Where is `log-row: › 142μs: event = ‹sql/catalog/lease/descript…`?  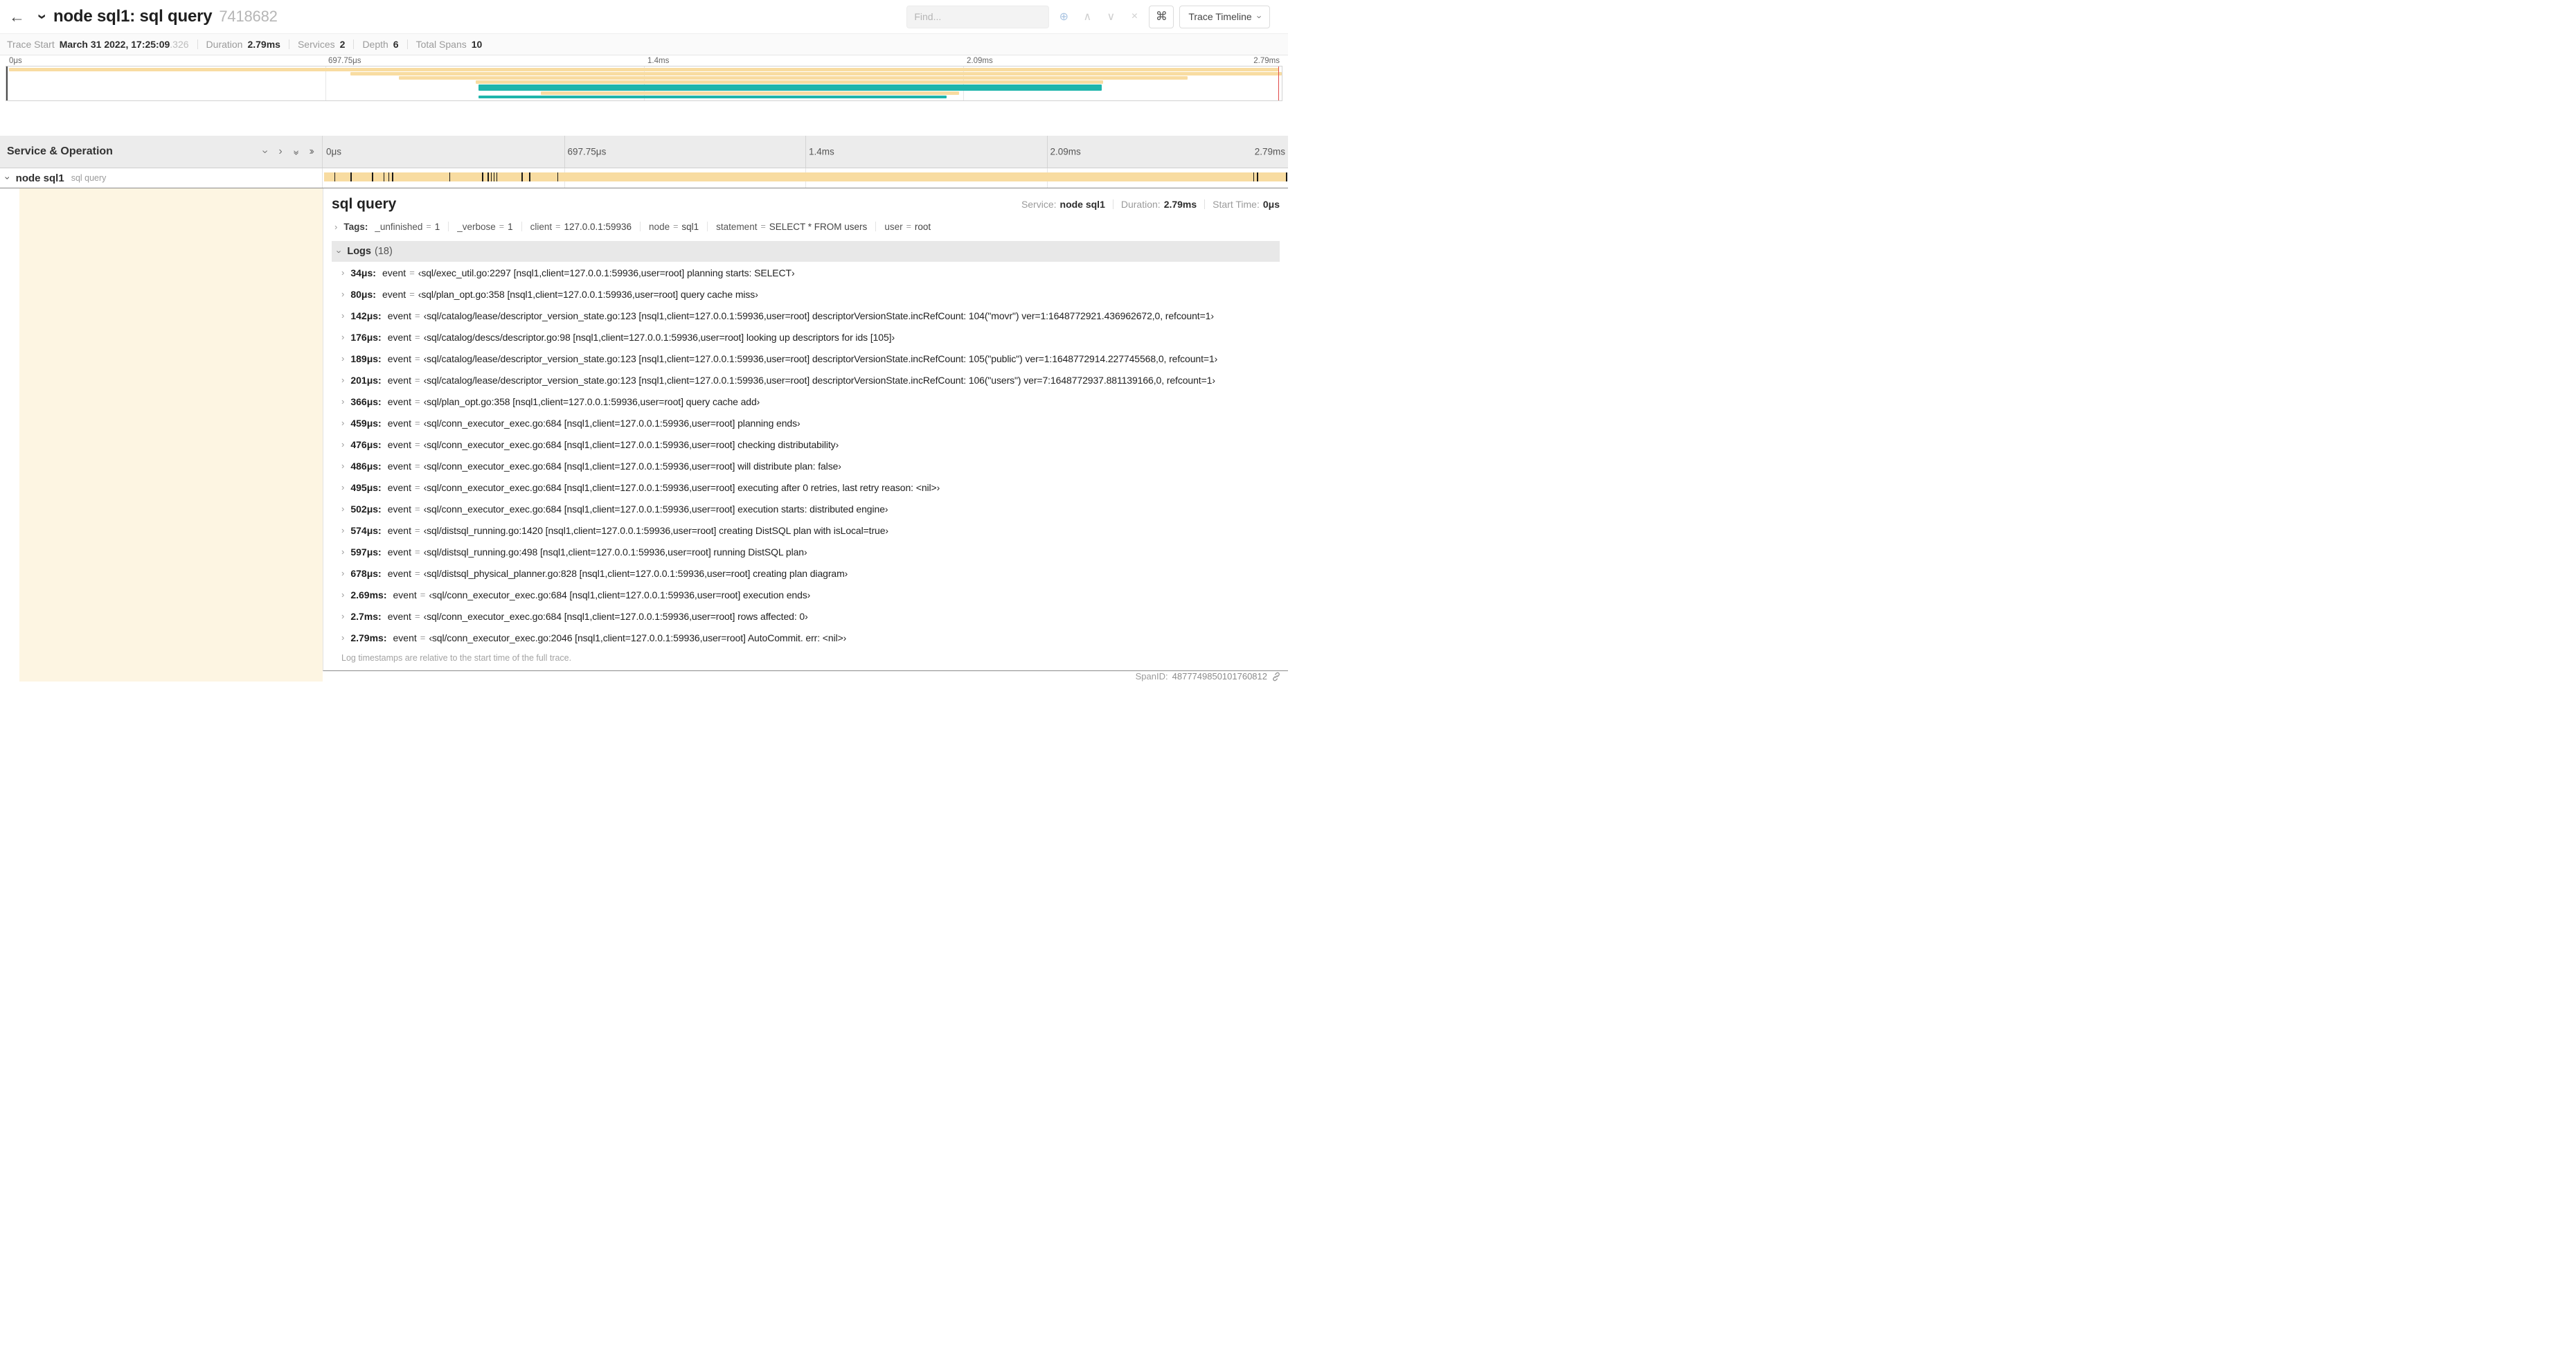
log-row: › 142μs: event = ‹sql/catalog/lease/descript… is located at coordinates (806, 315).